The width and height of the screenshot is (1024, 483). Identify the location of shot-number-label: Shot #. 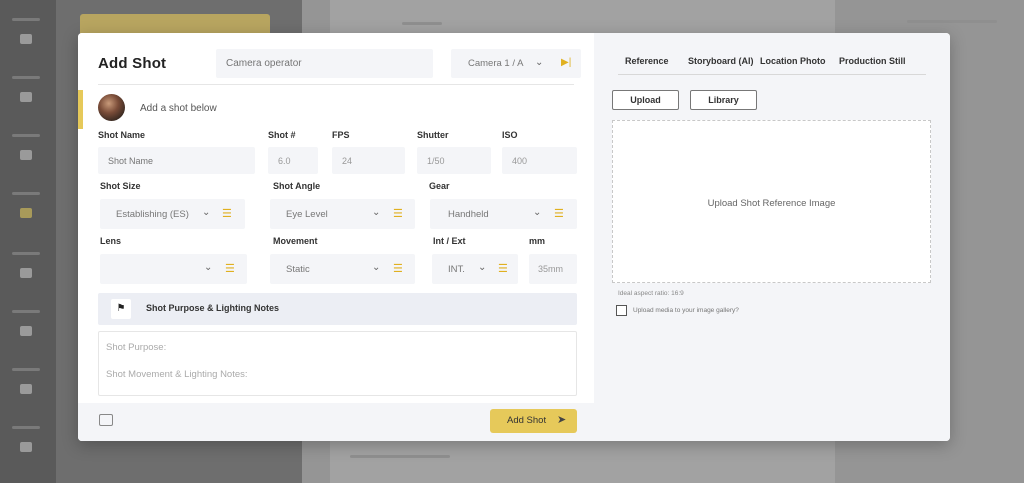
(282, 135).